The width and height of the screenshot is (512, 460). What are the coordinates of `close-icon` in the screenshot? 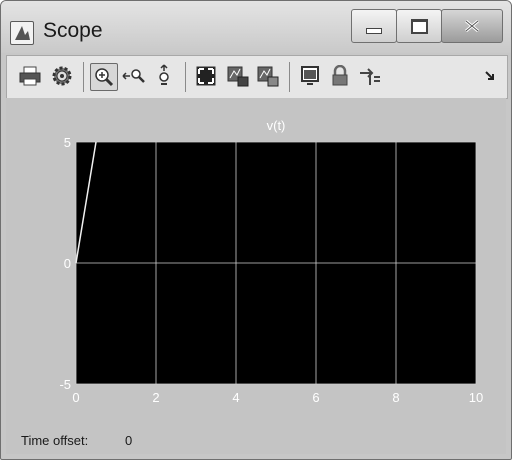 It's located at (472, 26).